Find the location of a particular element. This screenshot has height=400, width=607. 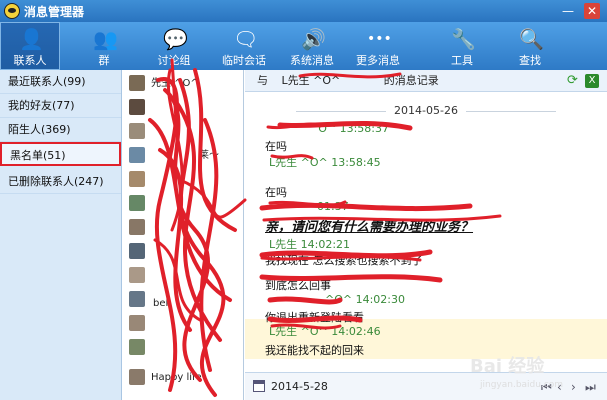

export-icon: X is located at coordinates (592, 81).